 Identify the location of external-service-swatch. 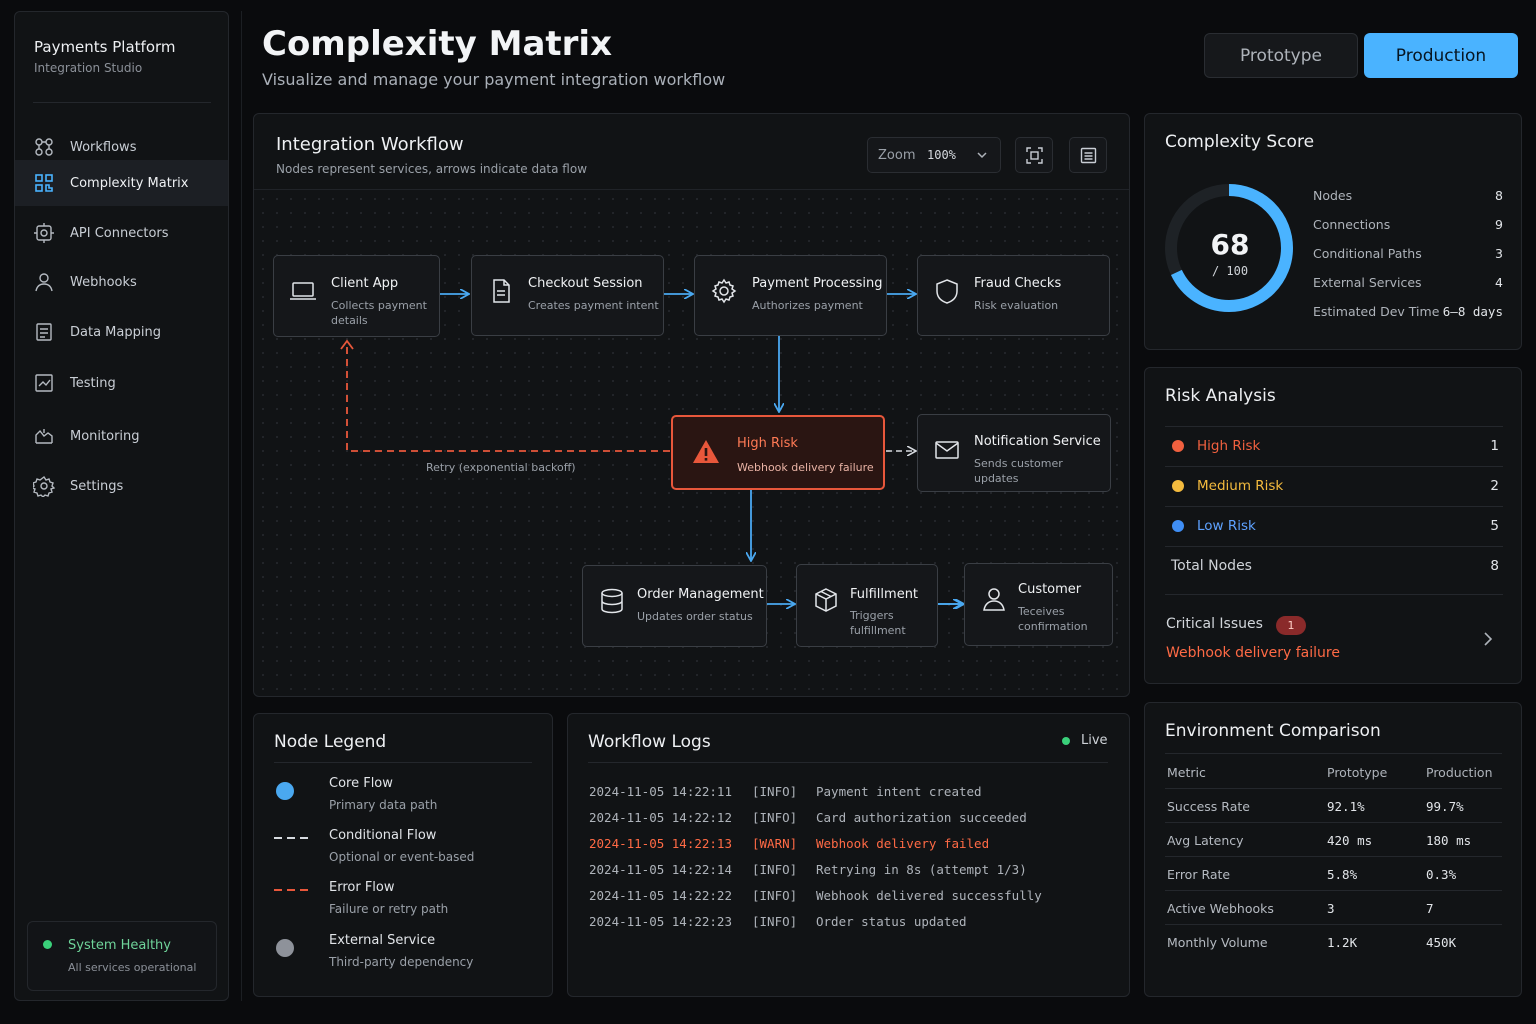
(285, 948).